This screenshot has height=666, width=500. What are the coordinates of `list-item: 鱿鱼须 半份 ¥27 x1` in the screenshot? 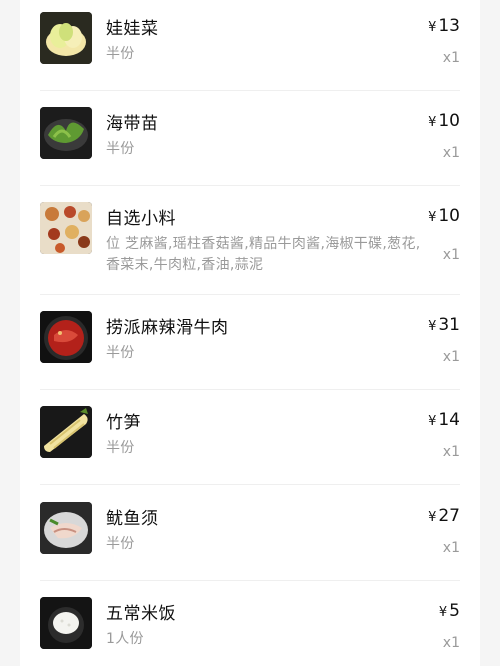 It's located at (250, 537).